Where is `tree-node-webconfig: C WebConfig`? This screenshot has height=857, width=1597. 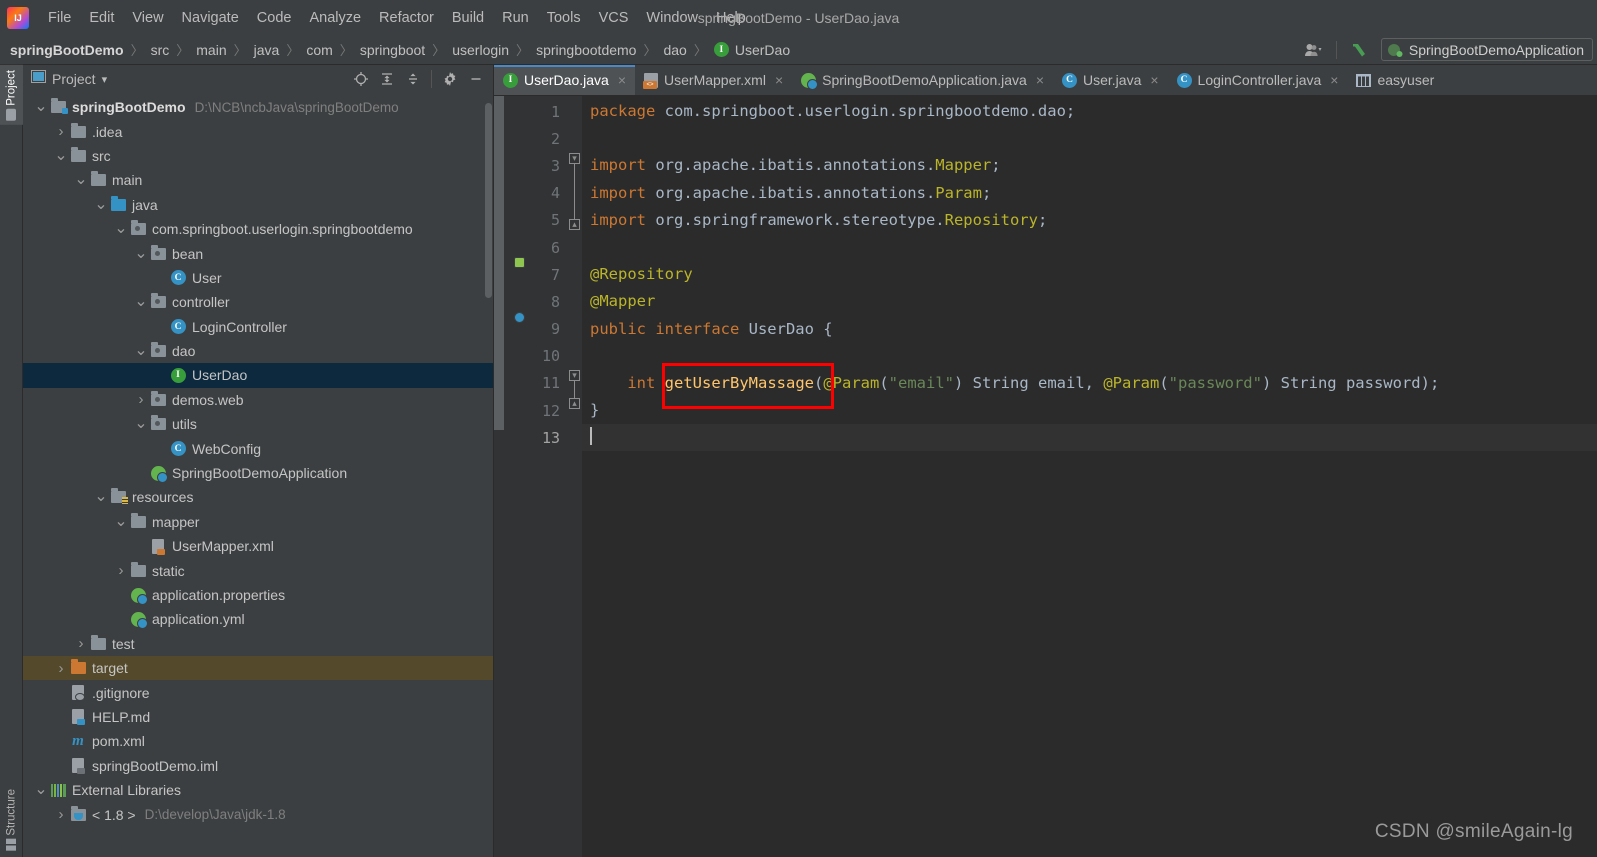 tree-node-webconfig: C WebConfig is located at coordinates (258, 448).